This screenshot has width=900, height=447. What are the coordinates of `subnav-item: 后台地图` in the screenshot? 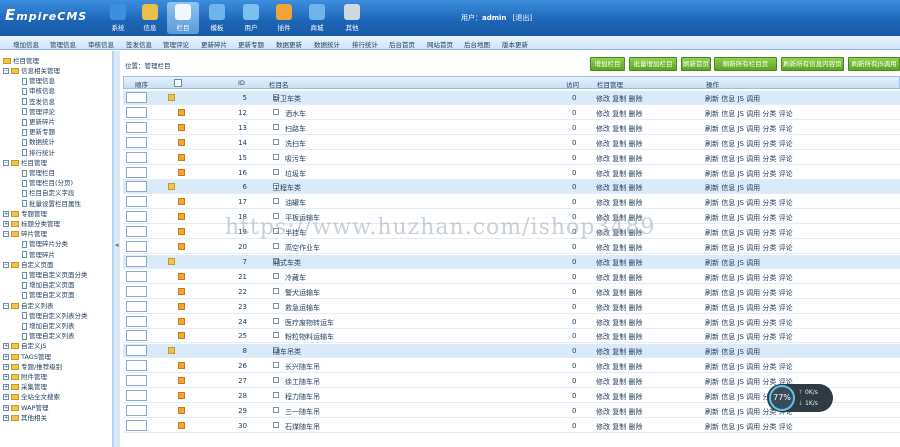 It's located at (477, 44).